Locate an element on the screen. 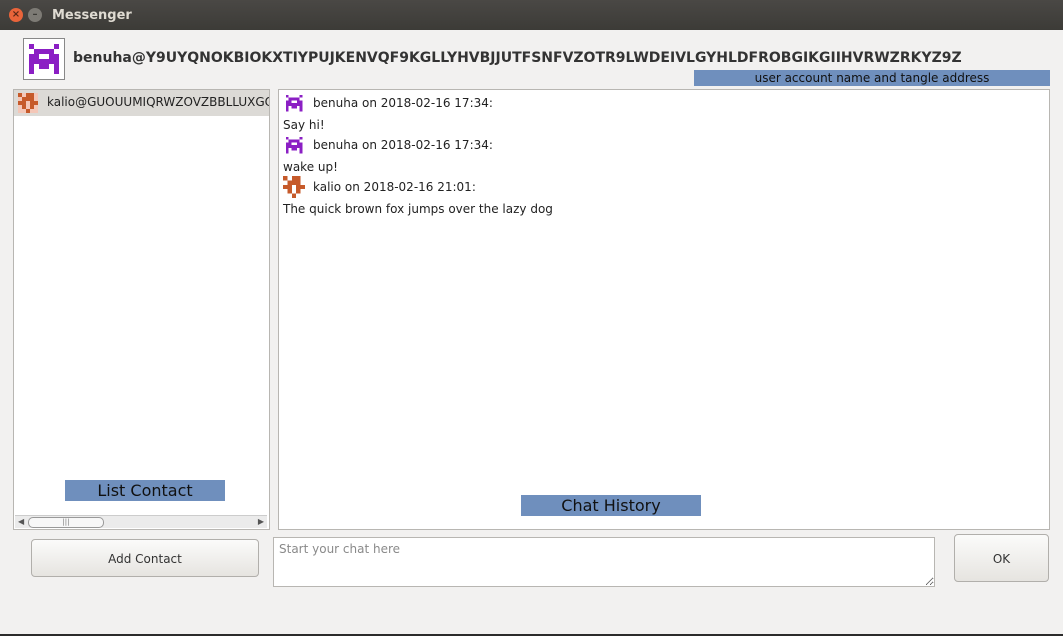 The height and width of the screenshot is (636, 1063). window-title: Messenger is located at coordinates (92, 15).